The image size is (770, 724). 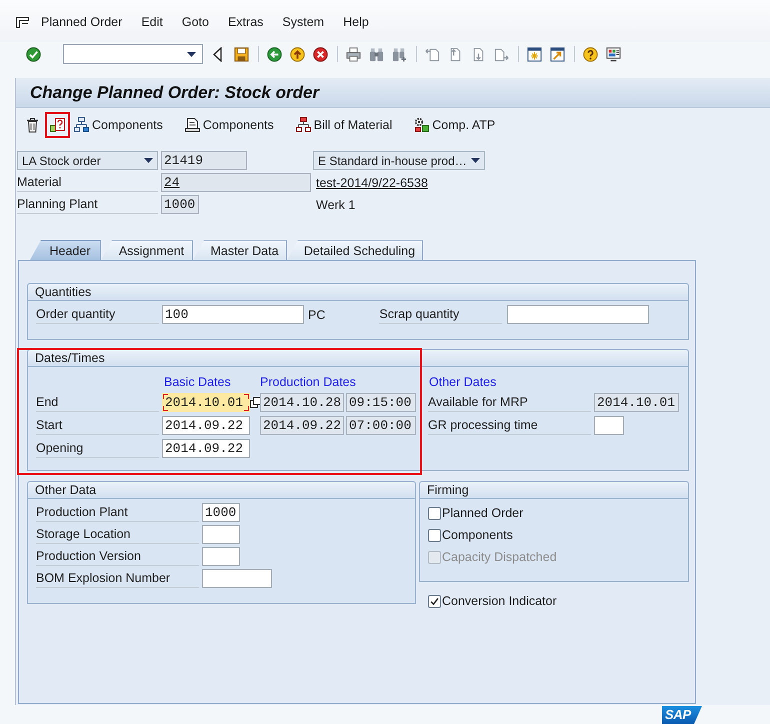 I want to click on field-label: Order quantity, so click(x=97, y=314).